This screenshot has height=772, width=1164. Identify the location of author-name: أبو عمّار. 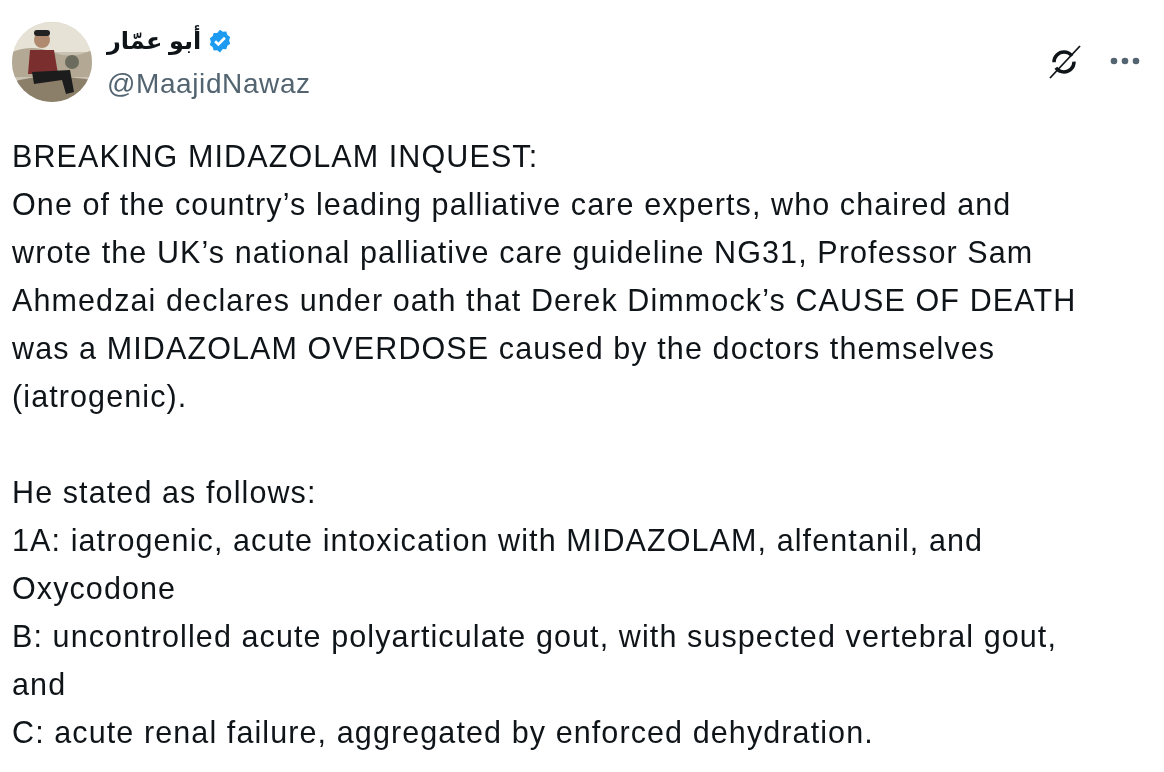
(154, 41).